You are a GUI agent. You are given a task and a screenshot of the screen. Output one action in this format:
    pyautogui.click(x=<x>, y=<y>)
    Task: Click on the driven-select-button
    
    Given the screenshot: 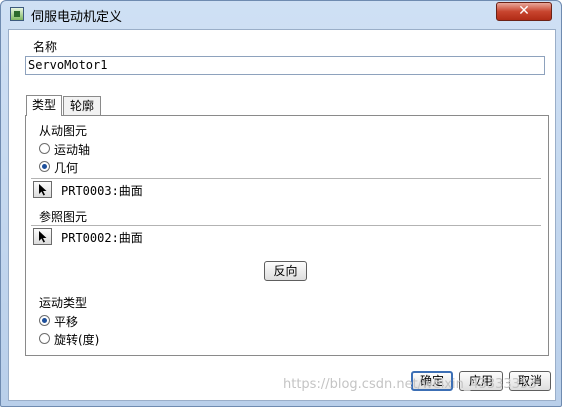 What is the action you would take?
    pyautogui.click(x=42, y=189)
    